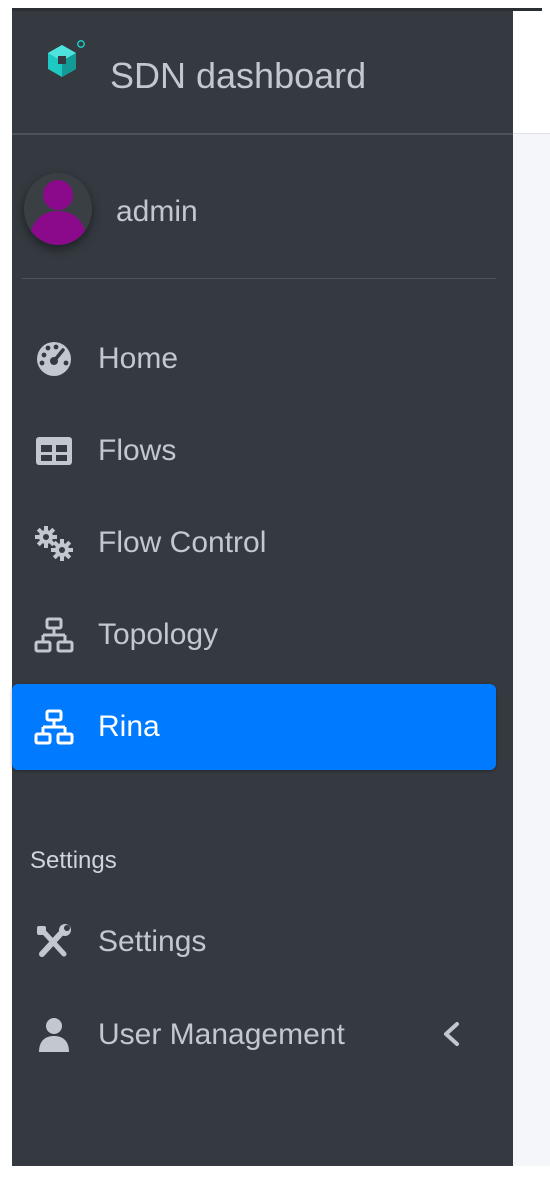 The image size is (550, 1177). What do you see at coordinates (254, 727) in the screenshot?
I see `nav-item-rina: Rina` at bounding box center [254, 727].